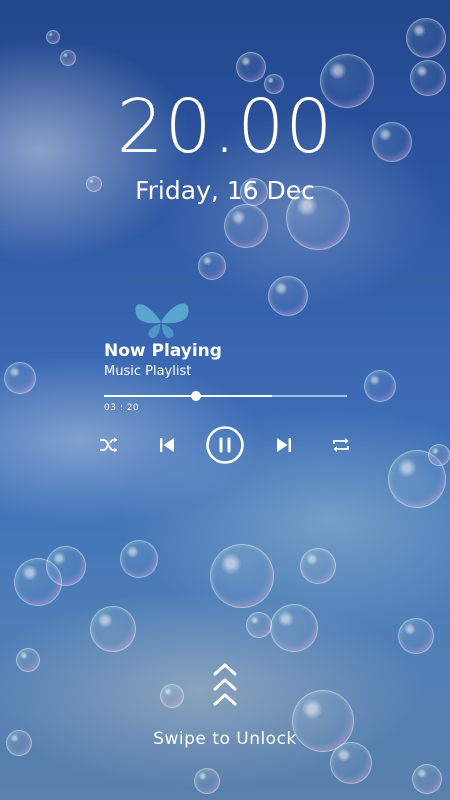  I want to click on swipe-to-unlock: Swipe to Unlock, so click(225, 704).